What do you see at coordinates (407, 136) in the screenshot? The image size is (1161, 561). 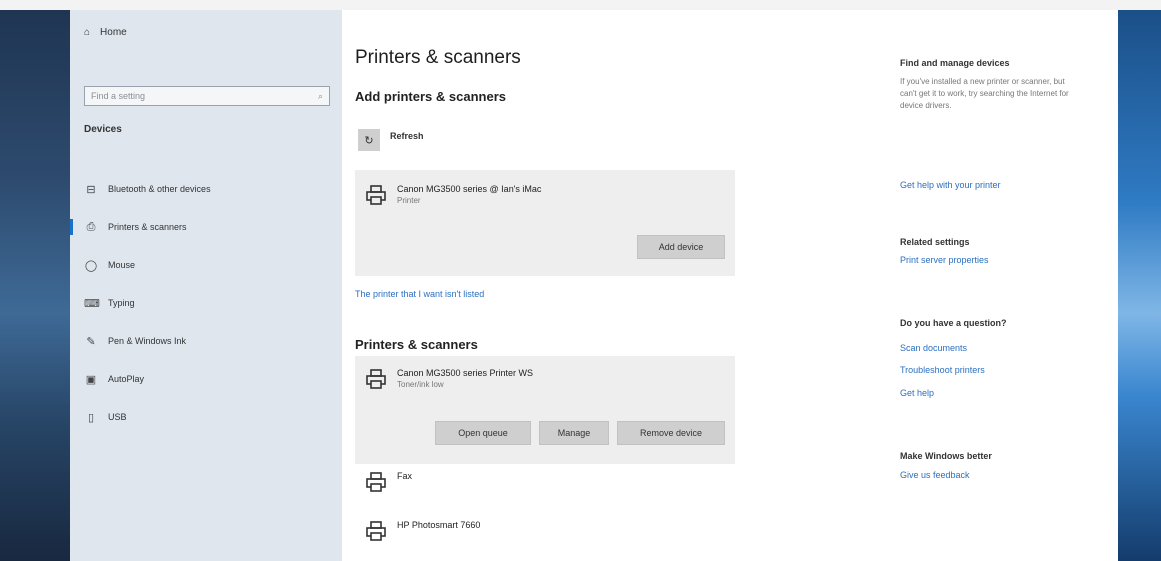 I see `refresh-label: Refresh` at bounding box center [407, 136].